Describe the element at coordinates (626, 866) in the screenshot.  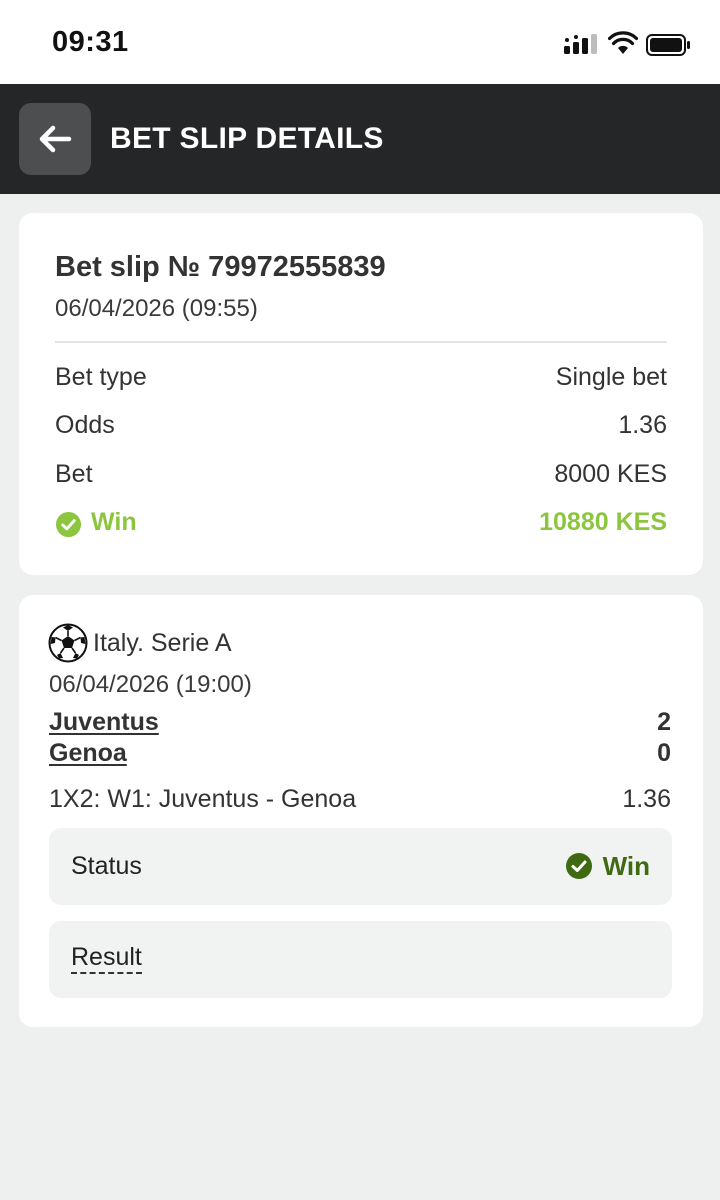
I see `status-value-text: Win` at that location.